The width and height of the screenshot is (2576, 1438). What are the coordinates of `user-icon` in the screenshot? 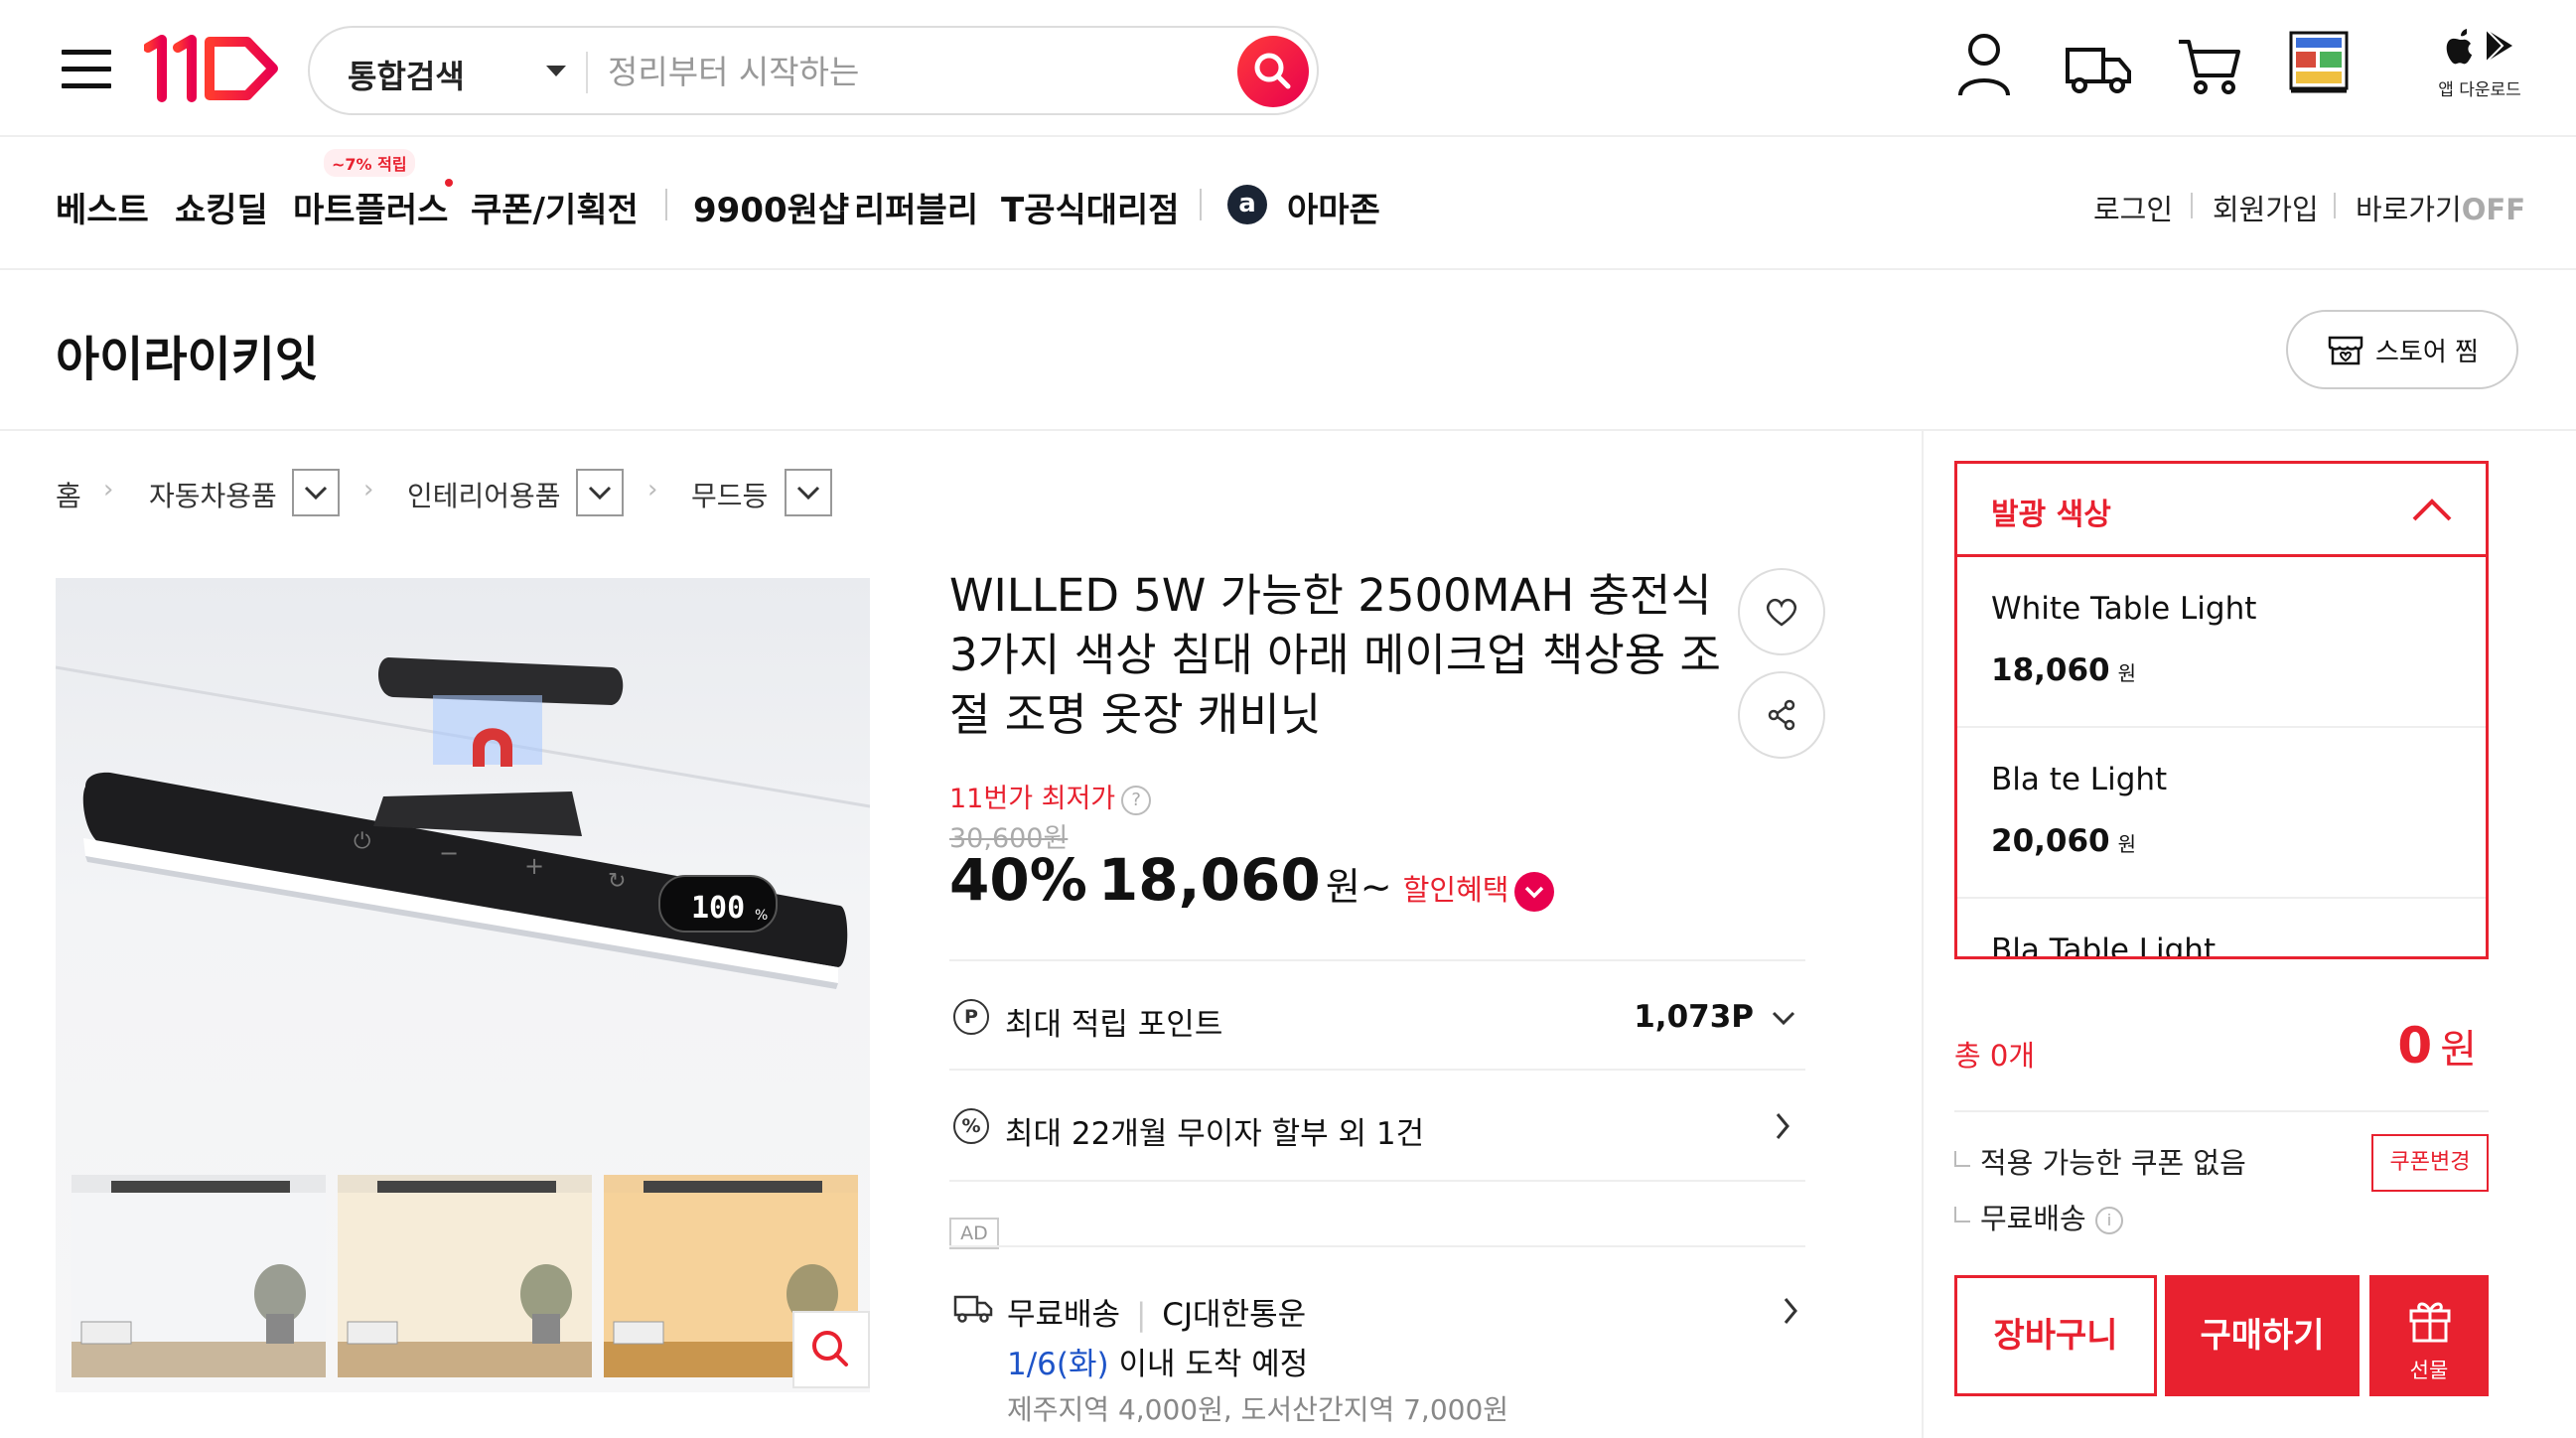 It's located at (1984, 64).